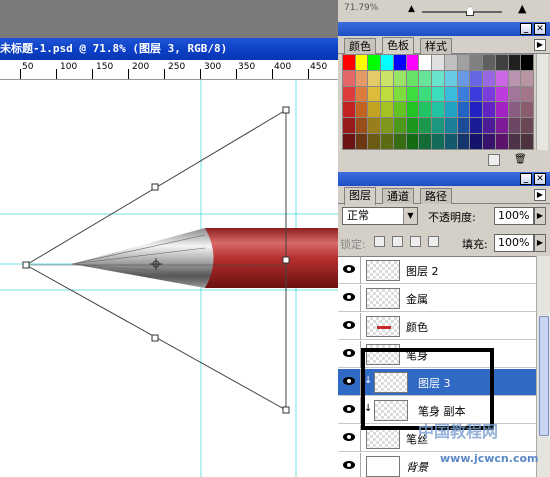 This screenshot has height=477, width=550. Describe the element at coordinates (544, 376) in the screenshot. I see `scrollbar-thumb` at that location.